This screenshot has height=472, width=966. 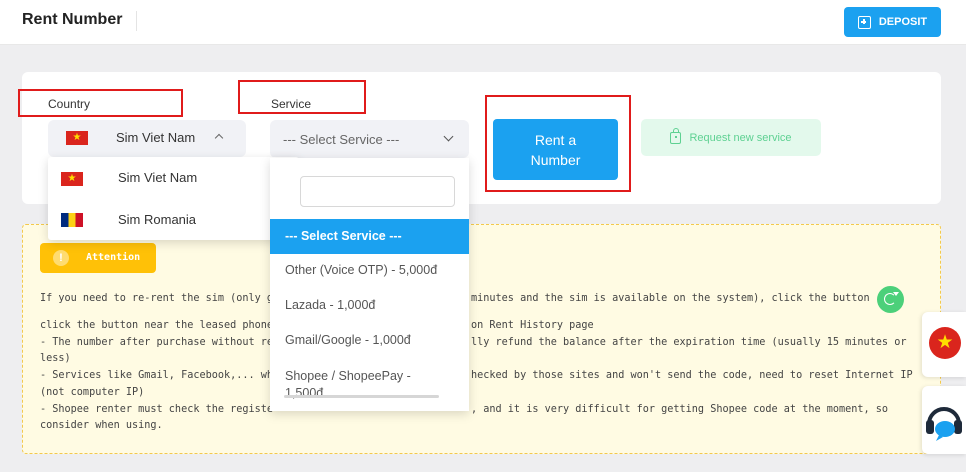 I want to click on attention-line: click the button near the leased phone, so click(x=157, y=325).